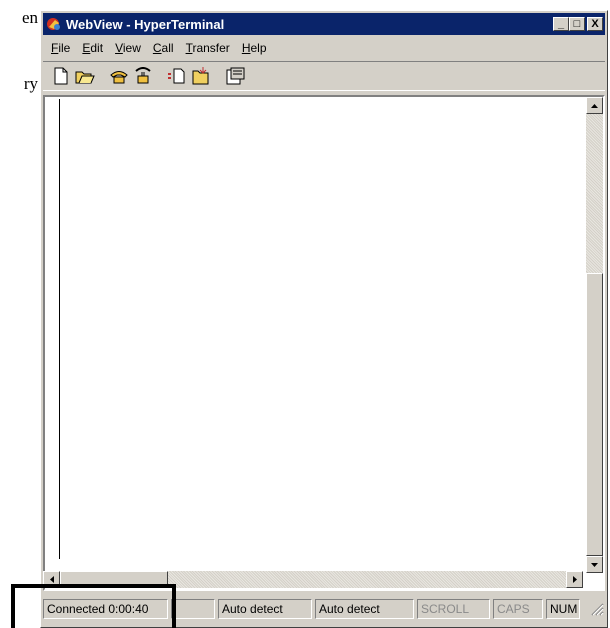 The width and height of the screenshot is (610, 628). Describe the element at coordinates (51, 579) in the screenshot. I see `arrow-left-icon` at that location.